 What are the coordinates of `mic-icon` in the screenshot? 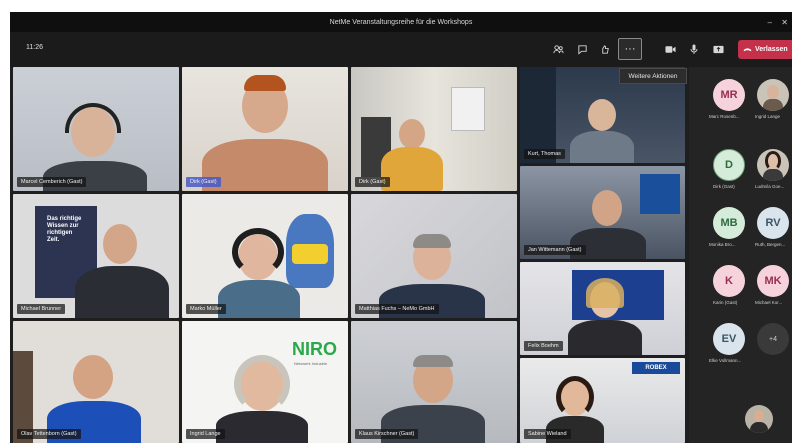 It's located at (694, 49).